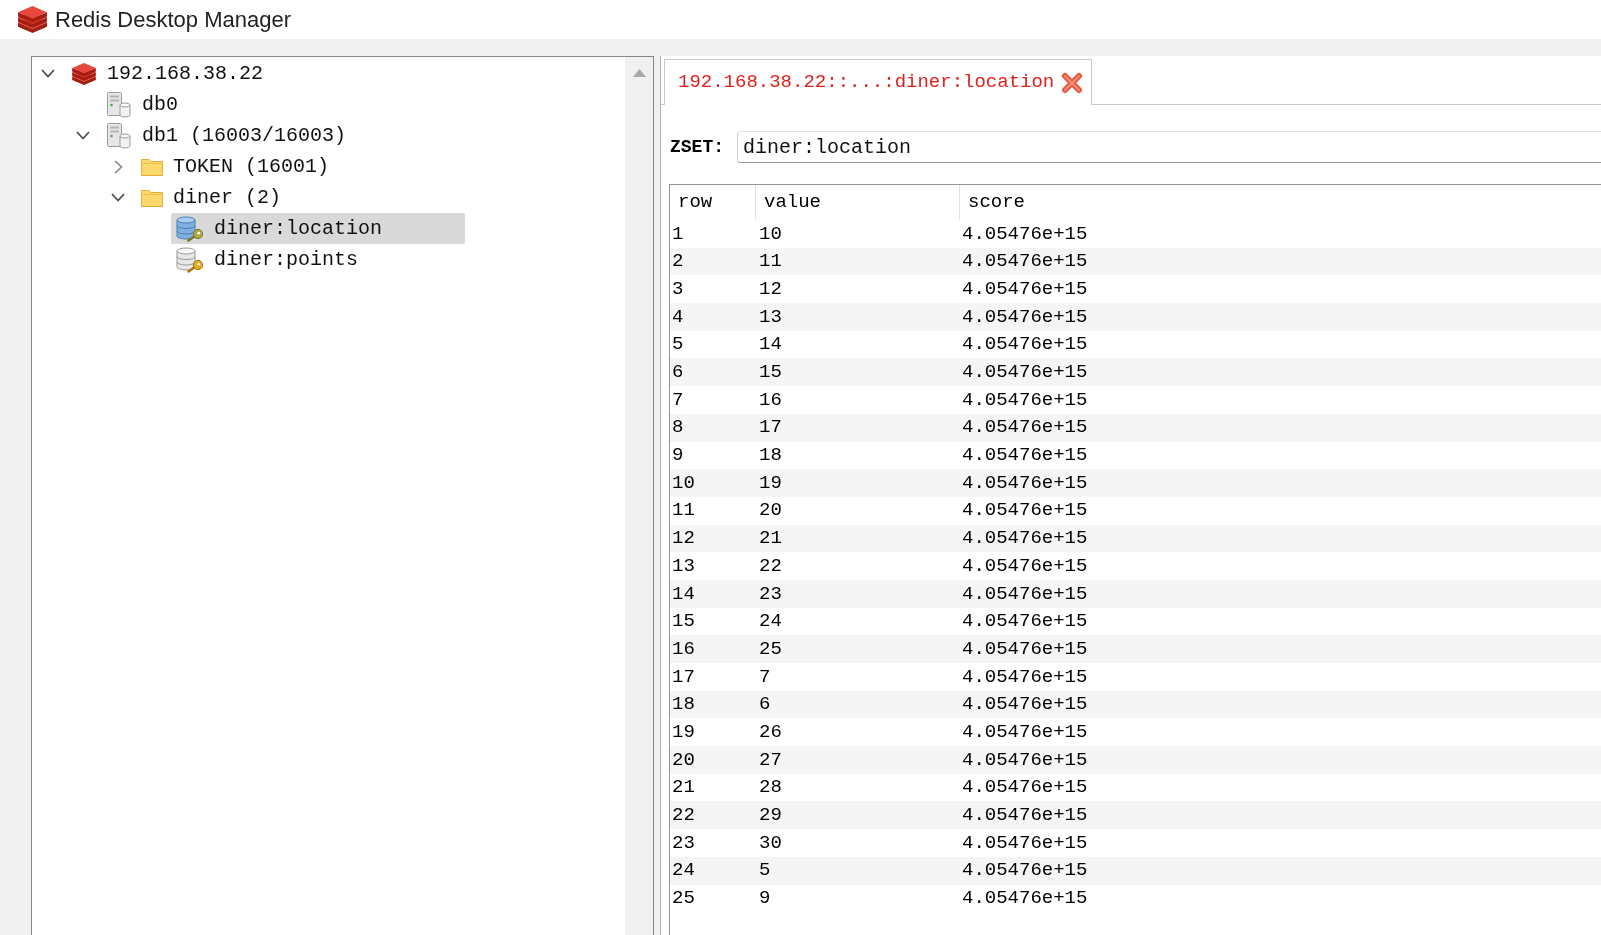 The width and height of the screenshot is (1601, 935). What do you see at coordinates (878, 82) in the screenshot?
I see `tab: 192.168.38.22::...:diner:location` at bounding box center [878, 82].